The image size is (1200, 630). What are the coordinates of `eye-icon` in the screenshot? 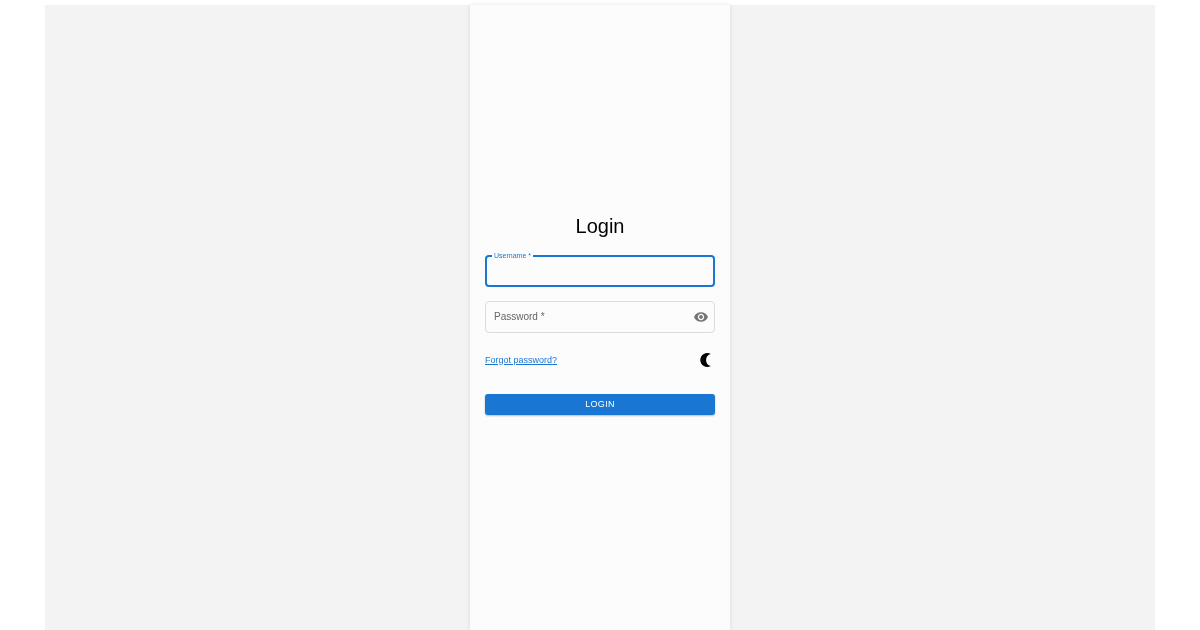 It's located at (701, 317).